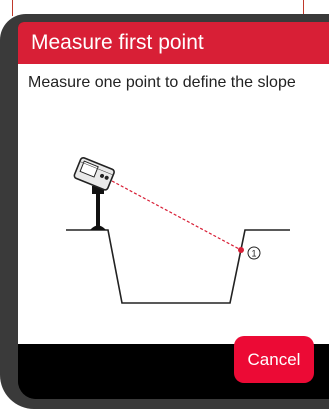  Describe the element at coordinates (274, 359) in the screenshot. I see `cancel-button: Cancel` at that location.